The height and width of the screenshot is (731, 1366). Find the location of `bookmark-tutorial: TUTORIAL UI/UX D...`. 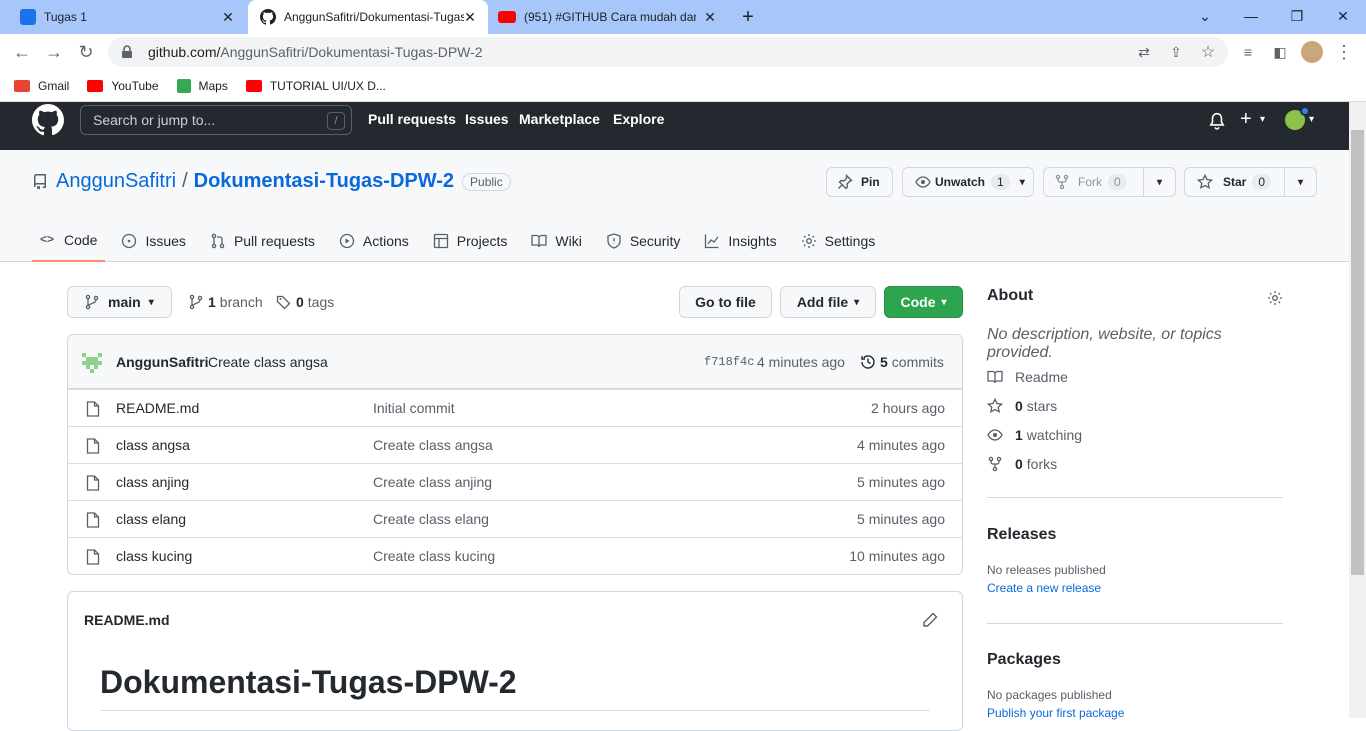

bookmark-tutorial: TUTORIAL UI/UX D... is located at coordinates (315, 86).